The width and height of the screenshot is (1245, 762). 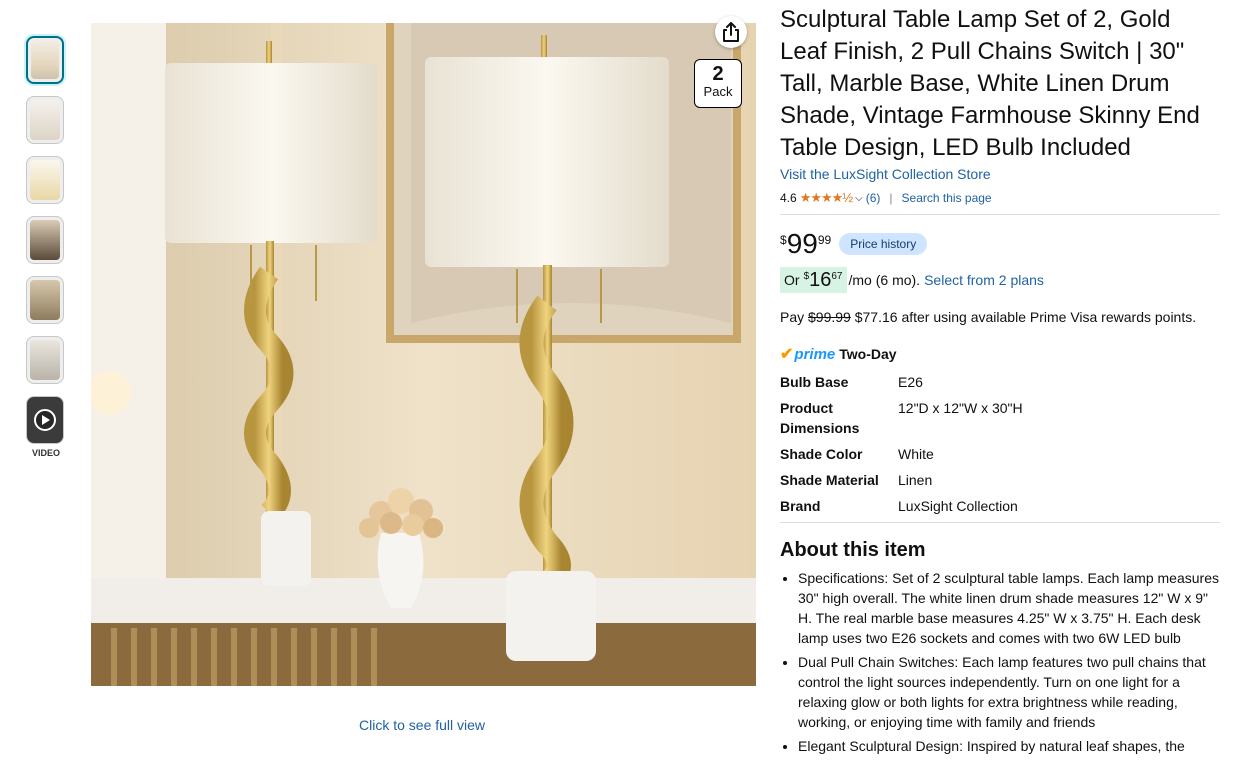 What do you see at coordinates (829, 317) in the screenshot?
I see `visa-old-price: $99.99` at bounding box center [829, 317].